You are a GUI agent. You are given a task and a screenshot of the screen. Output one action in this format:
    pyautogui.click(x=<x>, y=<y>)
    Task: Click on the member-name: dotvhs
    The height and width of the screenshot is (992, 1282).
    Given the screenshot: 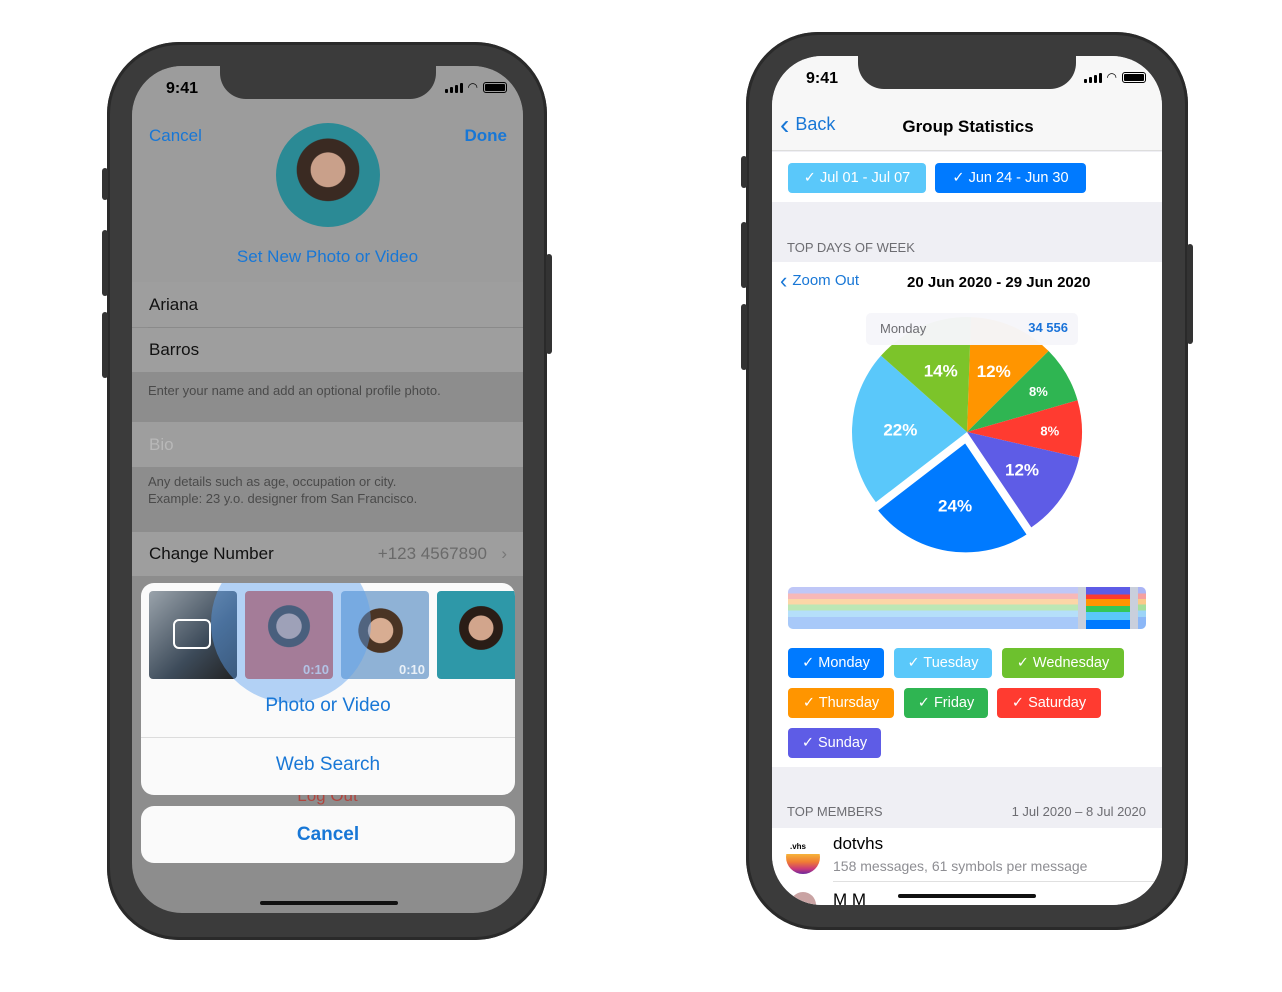 What is the action you would take?
    pyautogui.click(x=858, y=843)
    